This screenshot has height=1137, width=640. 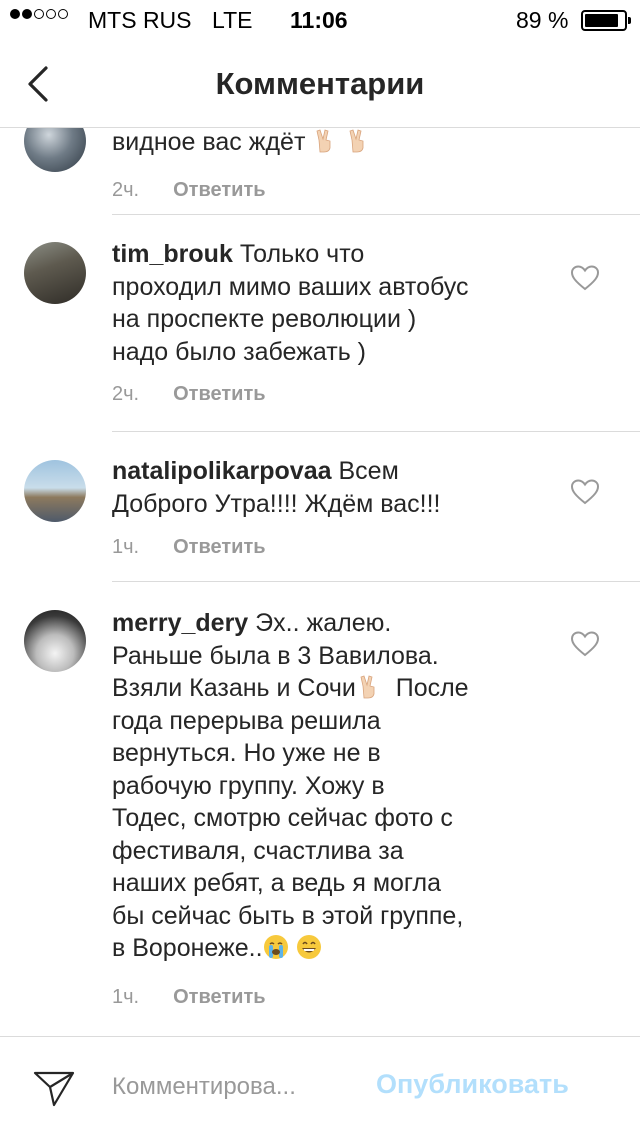 I want to click on comment-line: вернуться. Но уже не в, so click(x=246, y=753).